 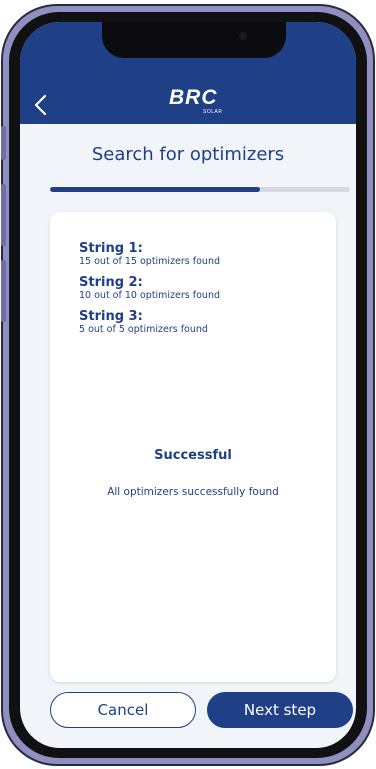 I want to click on string-item: String 2: 10 out of 10 optimizers found, so click(x=149, y=288).